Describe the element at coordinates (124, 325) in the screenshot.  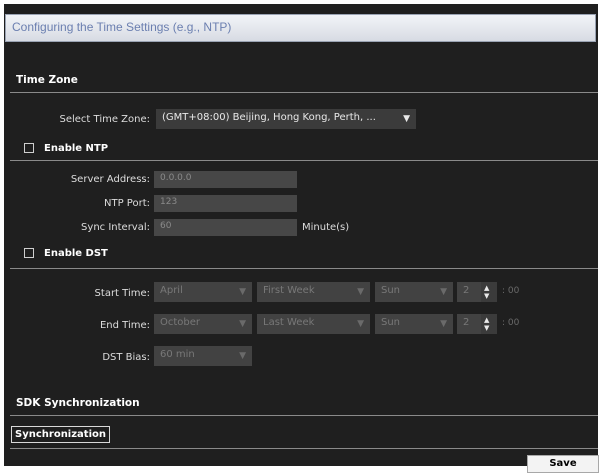
I see `end-time-label: End Time:` at that location.